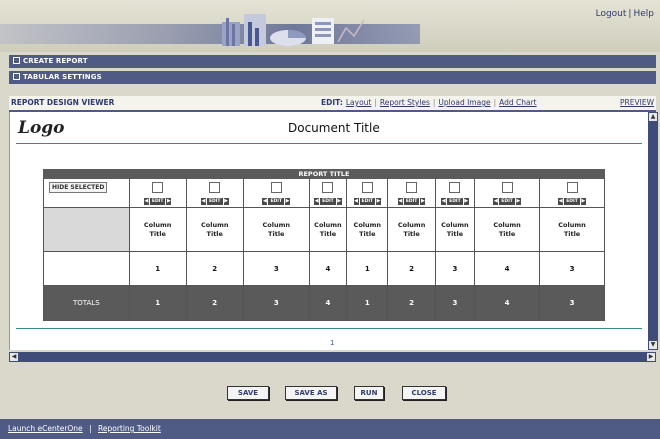 This screenshot has height=439, width=660. What do you see at coordinates (14, 357) in the screenshot?
I see `scroll-left-arrow-icon: ◀` at bounding box center [14, 357].